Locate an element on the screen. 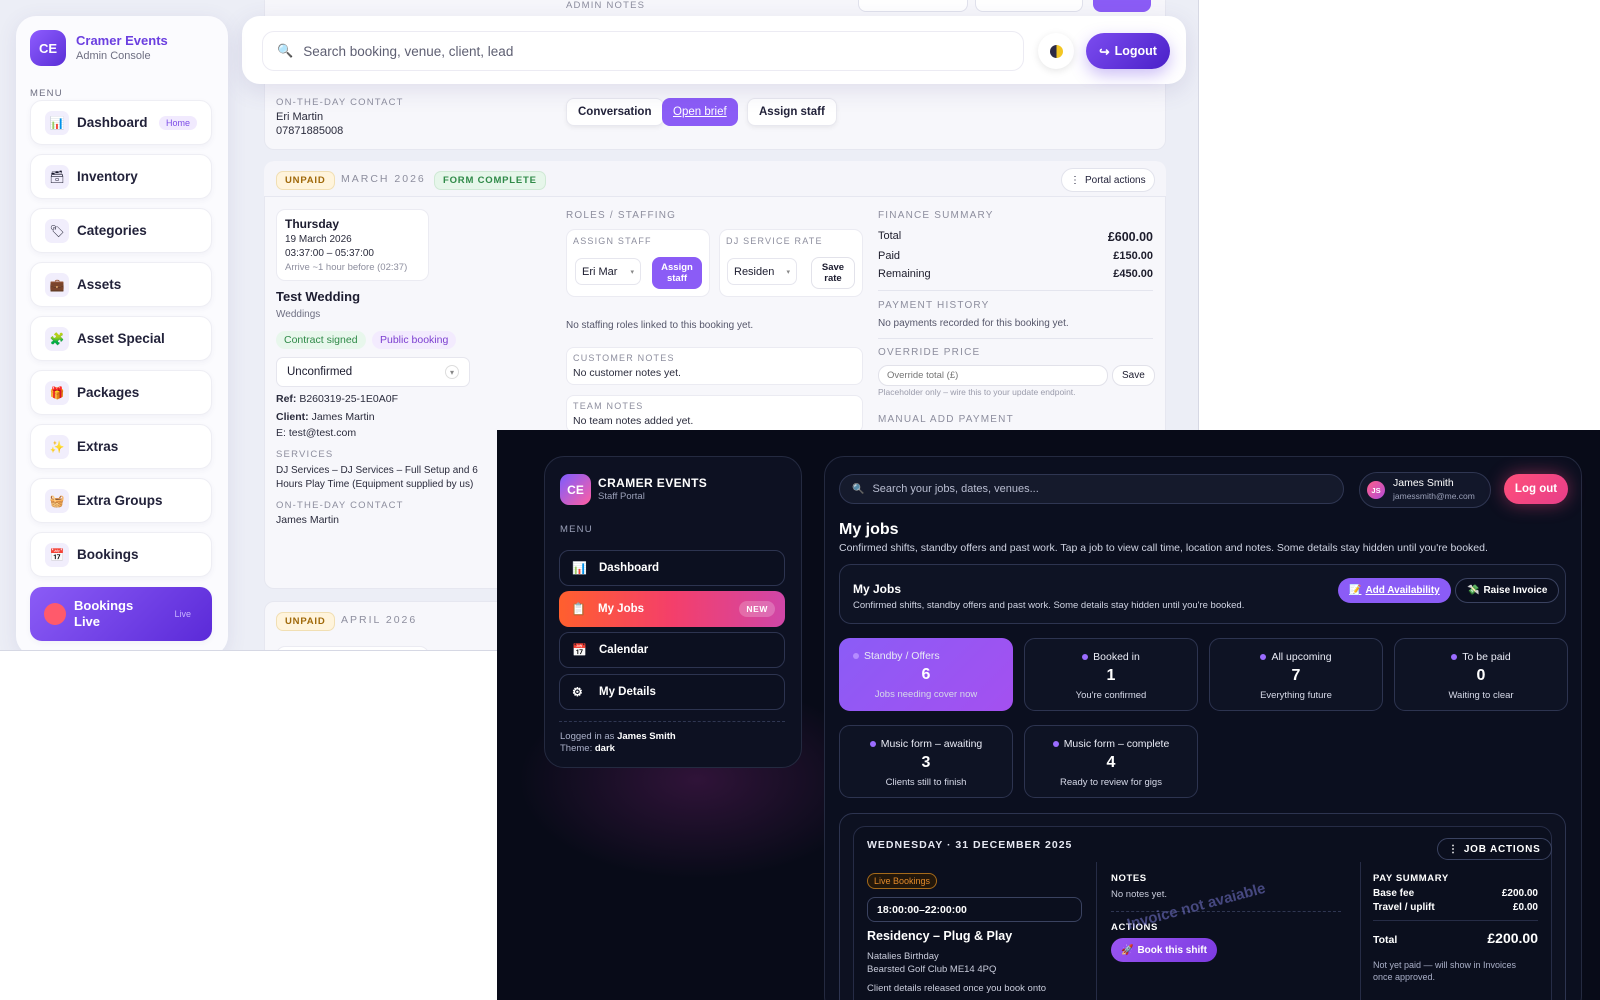 The height and width of the screenshot is (1000, 1600). new-badge: NEW is located at coordinates (757, 609).